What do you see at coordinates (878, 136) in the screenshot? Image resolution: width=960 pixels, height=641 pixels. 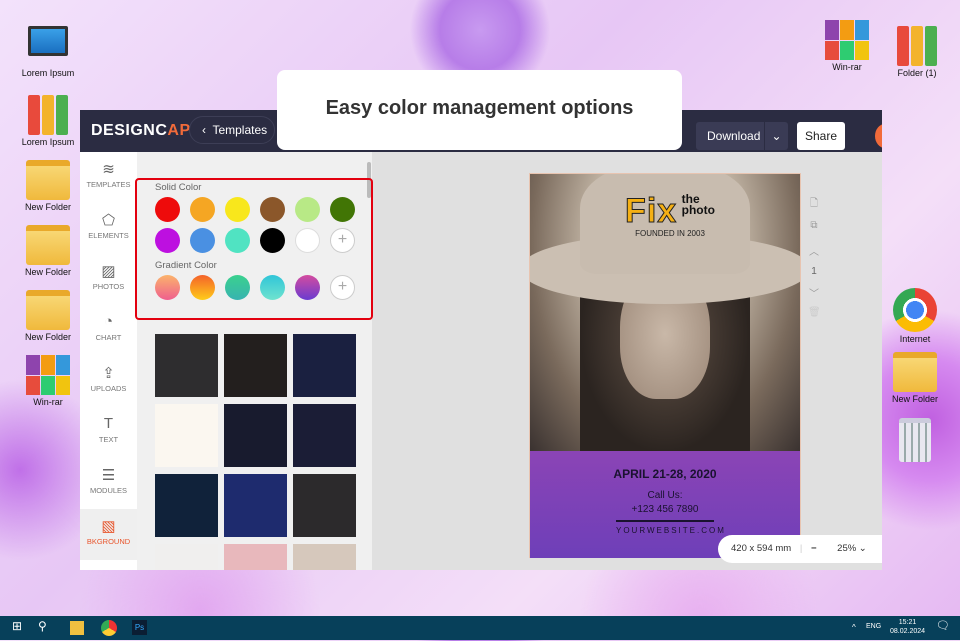 I see `avatar` at bounding box center [878, 136].